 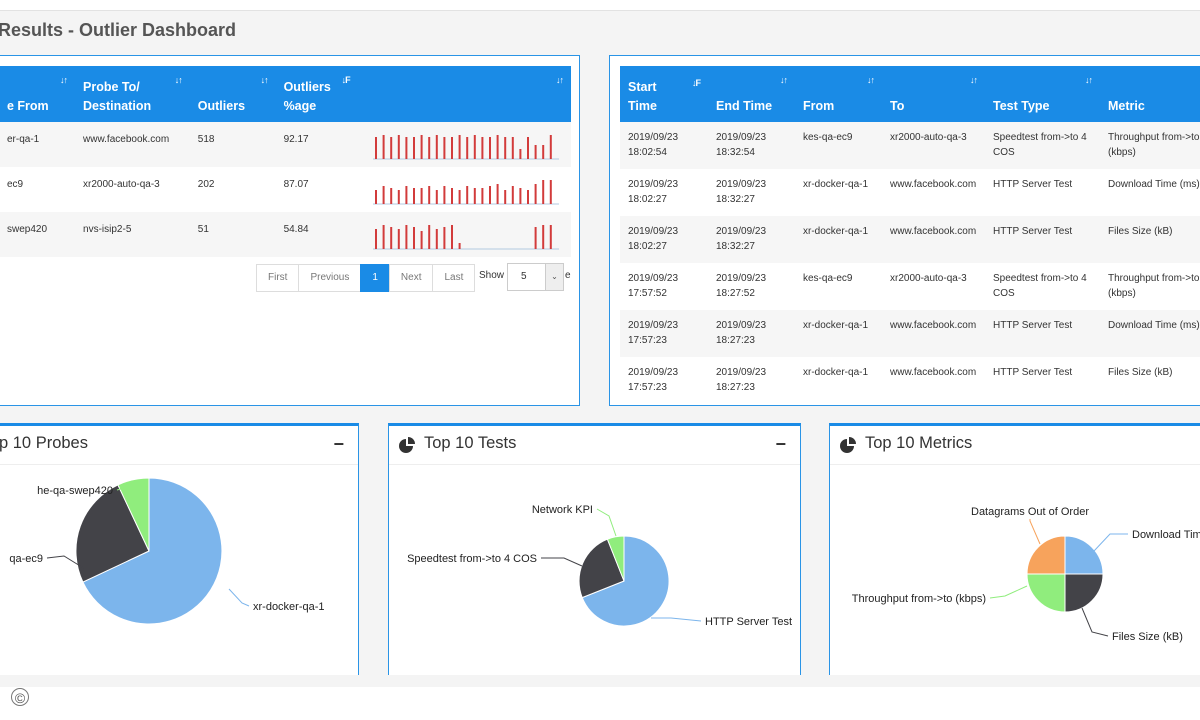 What do you see at coordinates (919, 443) in the screenshot?
I see `panel-title: Top 10 Metrics` at bounding box center [919, 443].